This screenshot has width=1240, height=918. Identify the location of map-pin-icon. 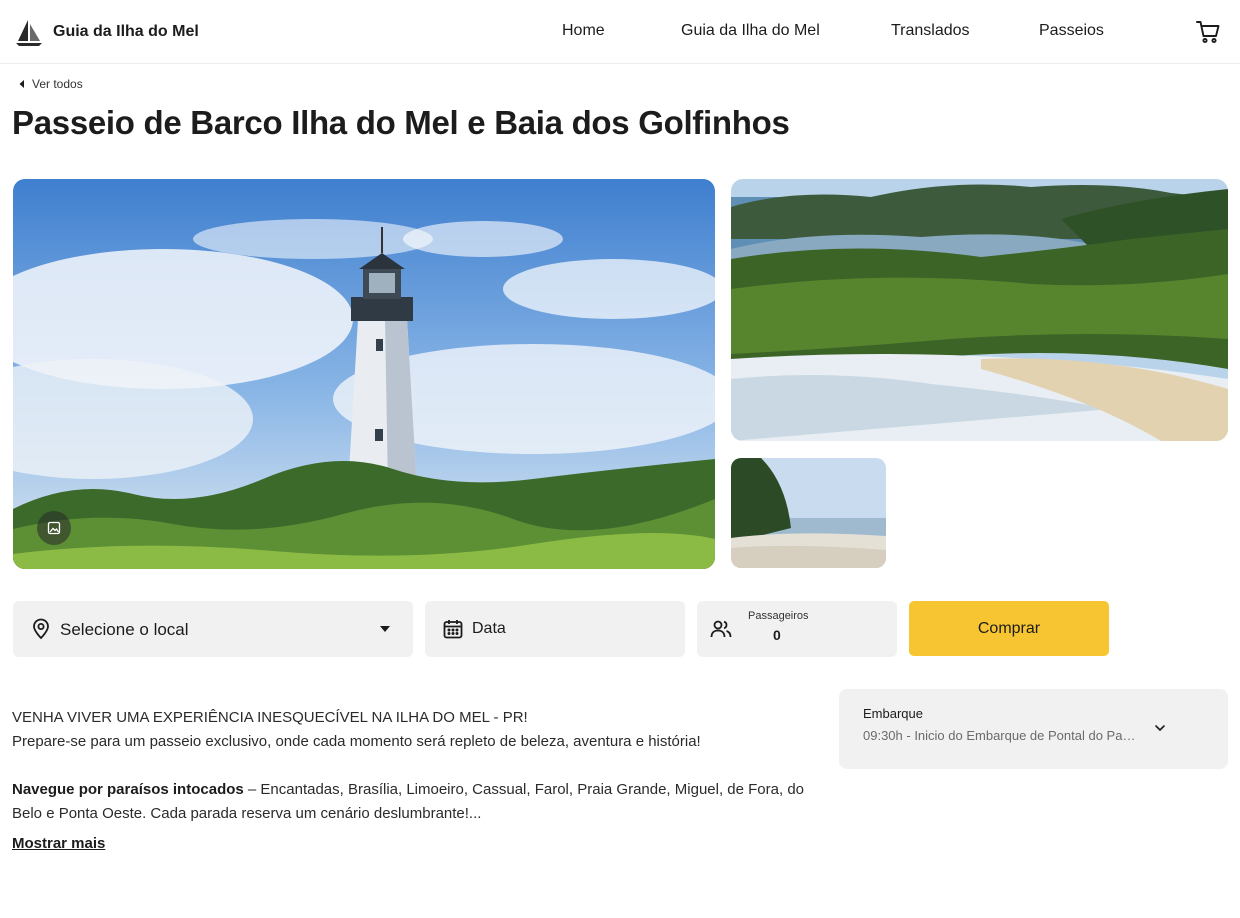
(41, 629).